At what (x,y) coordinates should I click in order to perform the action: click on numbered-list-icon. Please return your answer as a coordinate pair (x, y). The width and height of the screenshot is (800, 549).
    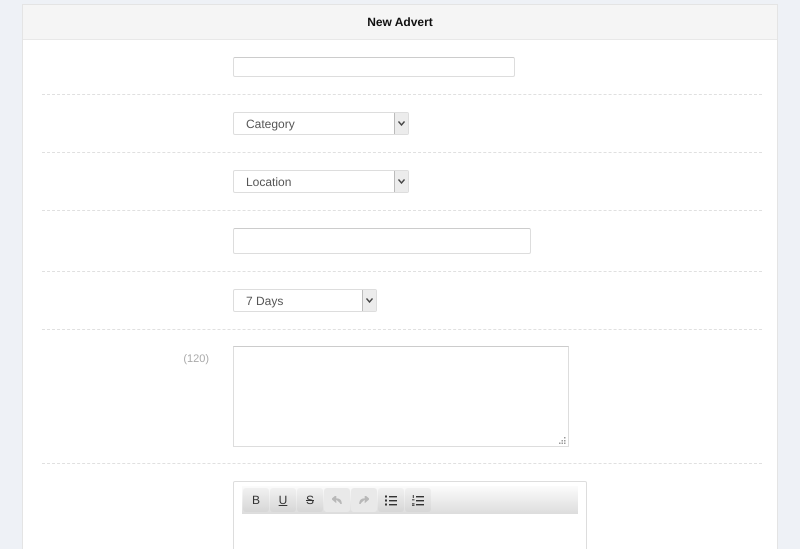
    Looking at the image, I should click on (418, 500).